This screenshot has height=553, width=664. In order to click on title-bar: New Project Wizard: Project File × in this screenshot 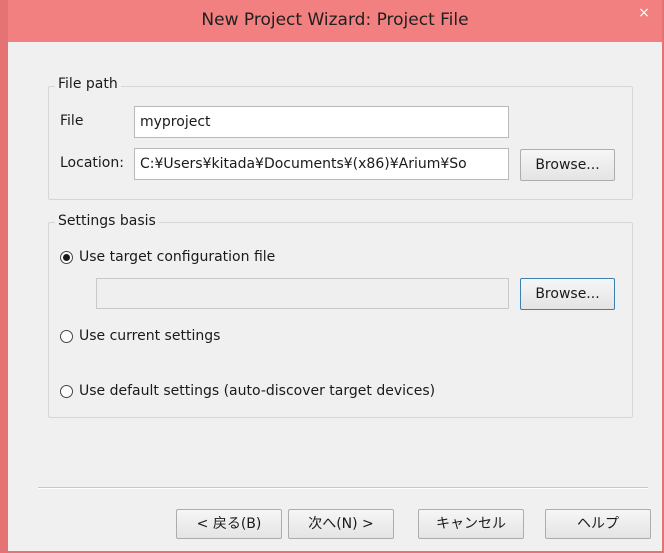, I will do `click(335, 21)`.